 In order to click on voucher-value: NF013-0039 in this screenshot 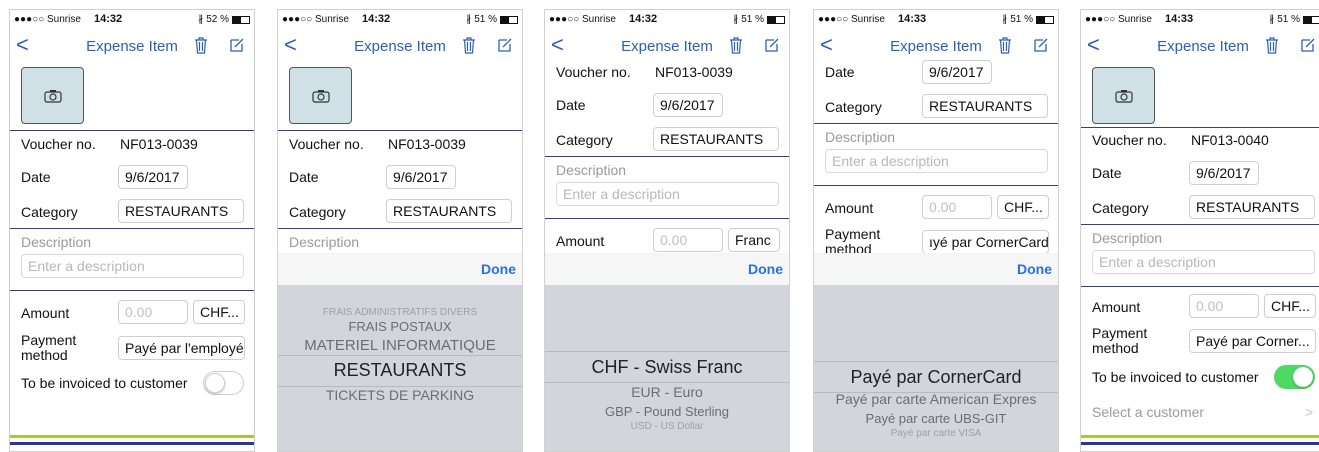, I will do `click(159, 144)`.